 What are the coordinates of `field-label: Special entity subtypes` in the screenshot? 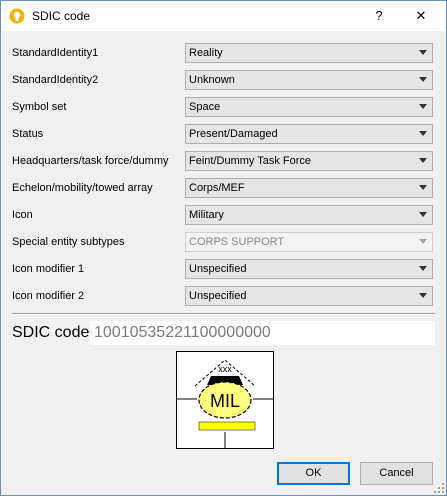 It's located at (68, 242).